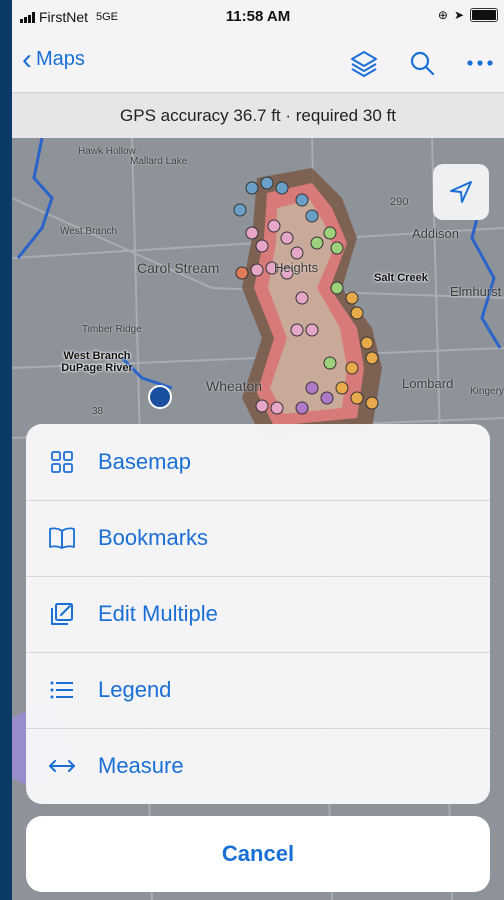 This screenshot has height=900, width=504. I want to click on search-button, so click(422, 63).